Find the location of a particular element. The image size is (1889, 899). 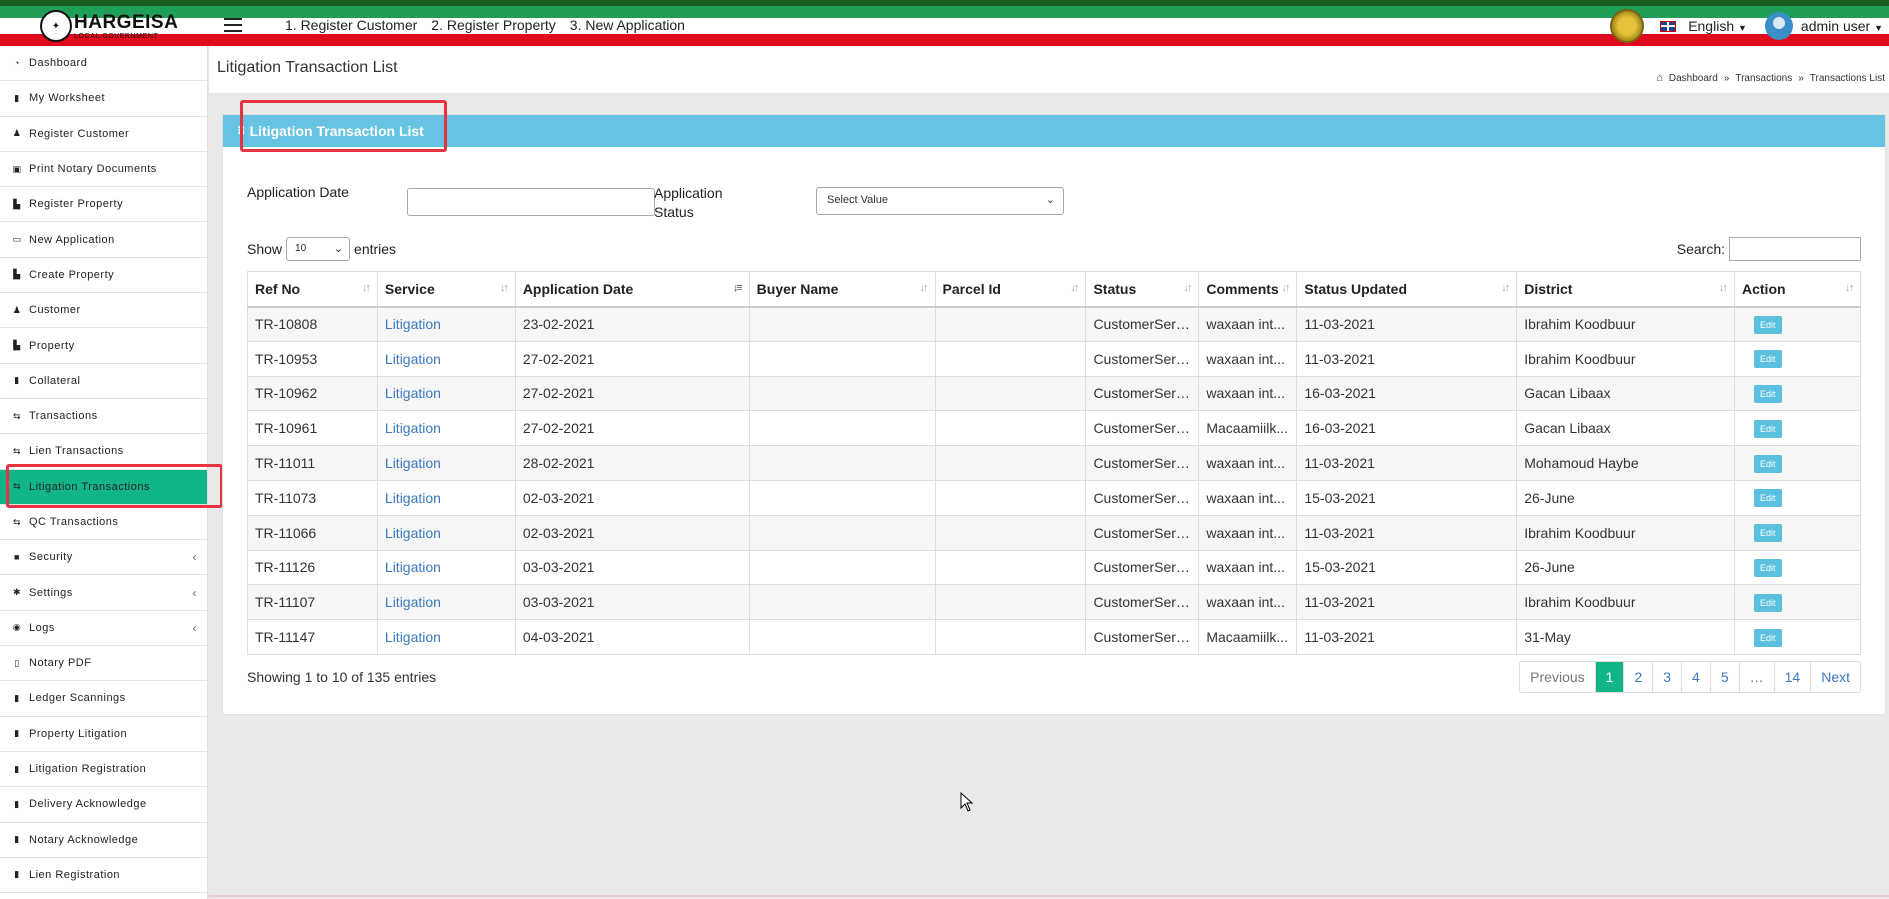

chevron-left-icon: ‹ is located at coordinates (194, 557).